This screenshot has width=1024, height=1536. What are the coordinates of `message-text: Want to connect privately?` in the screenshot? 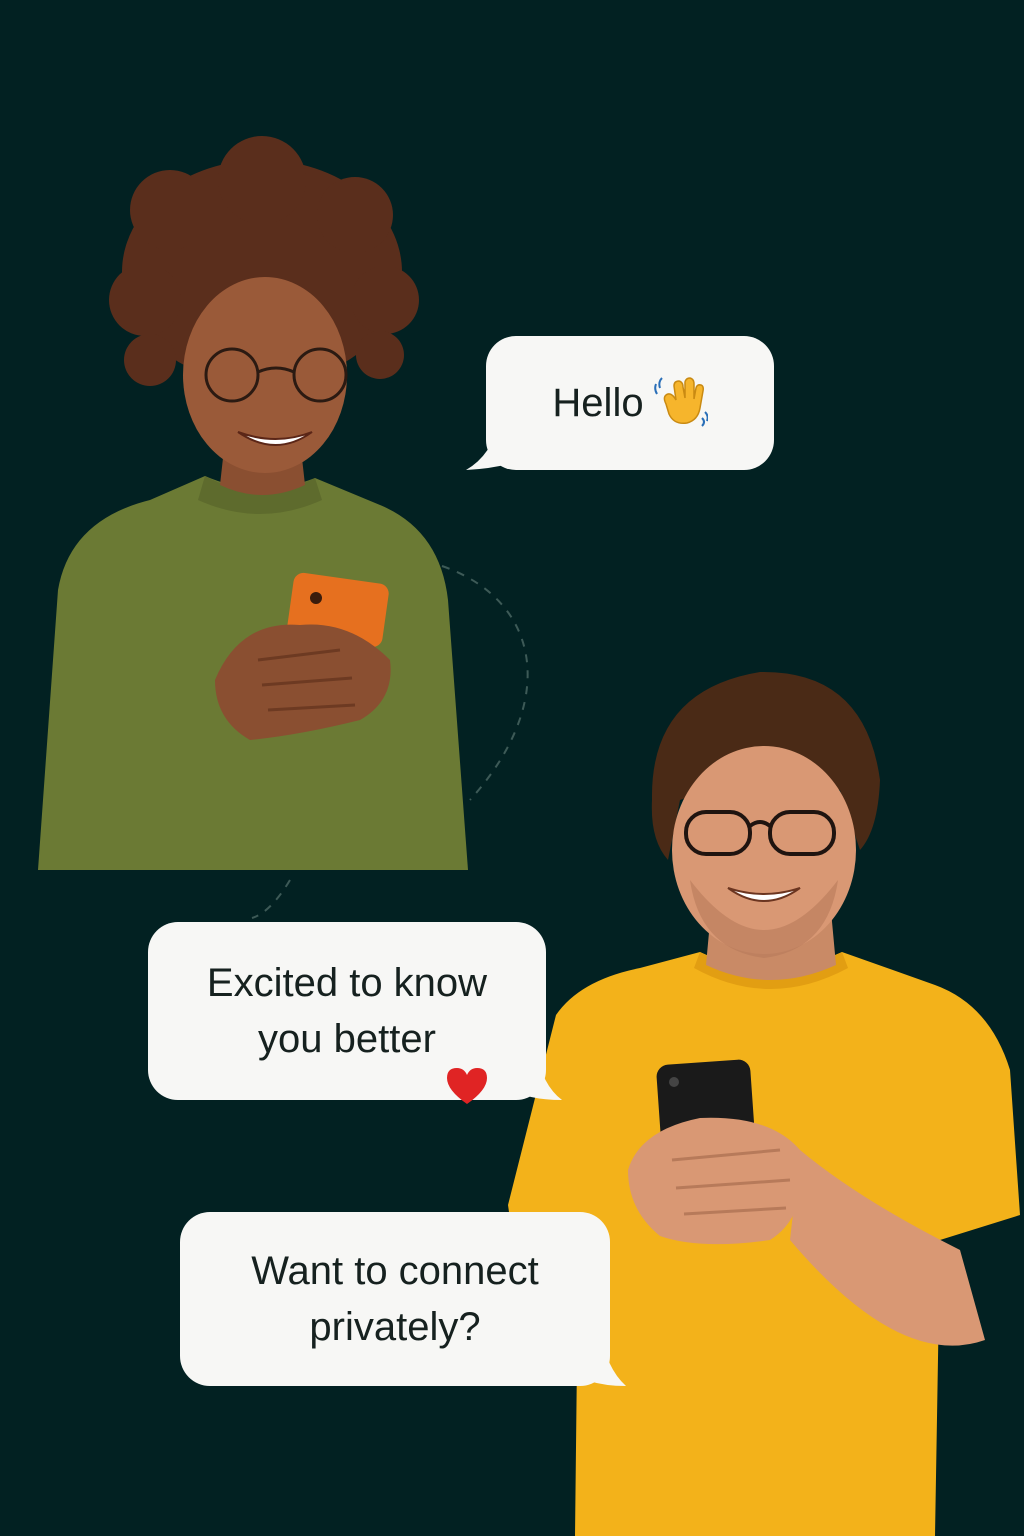 It's located at (395, 1299).